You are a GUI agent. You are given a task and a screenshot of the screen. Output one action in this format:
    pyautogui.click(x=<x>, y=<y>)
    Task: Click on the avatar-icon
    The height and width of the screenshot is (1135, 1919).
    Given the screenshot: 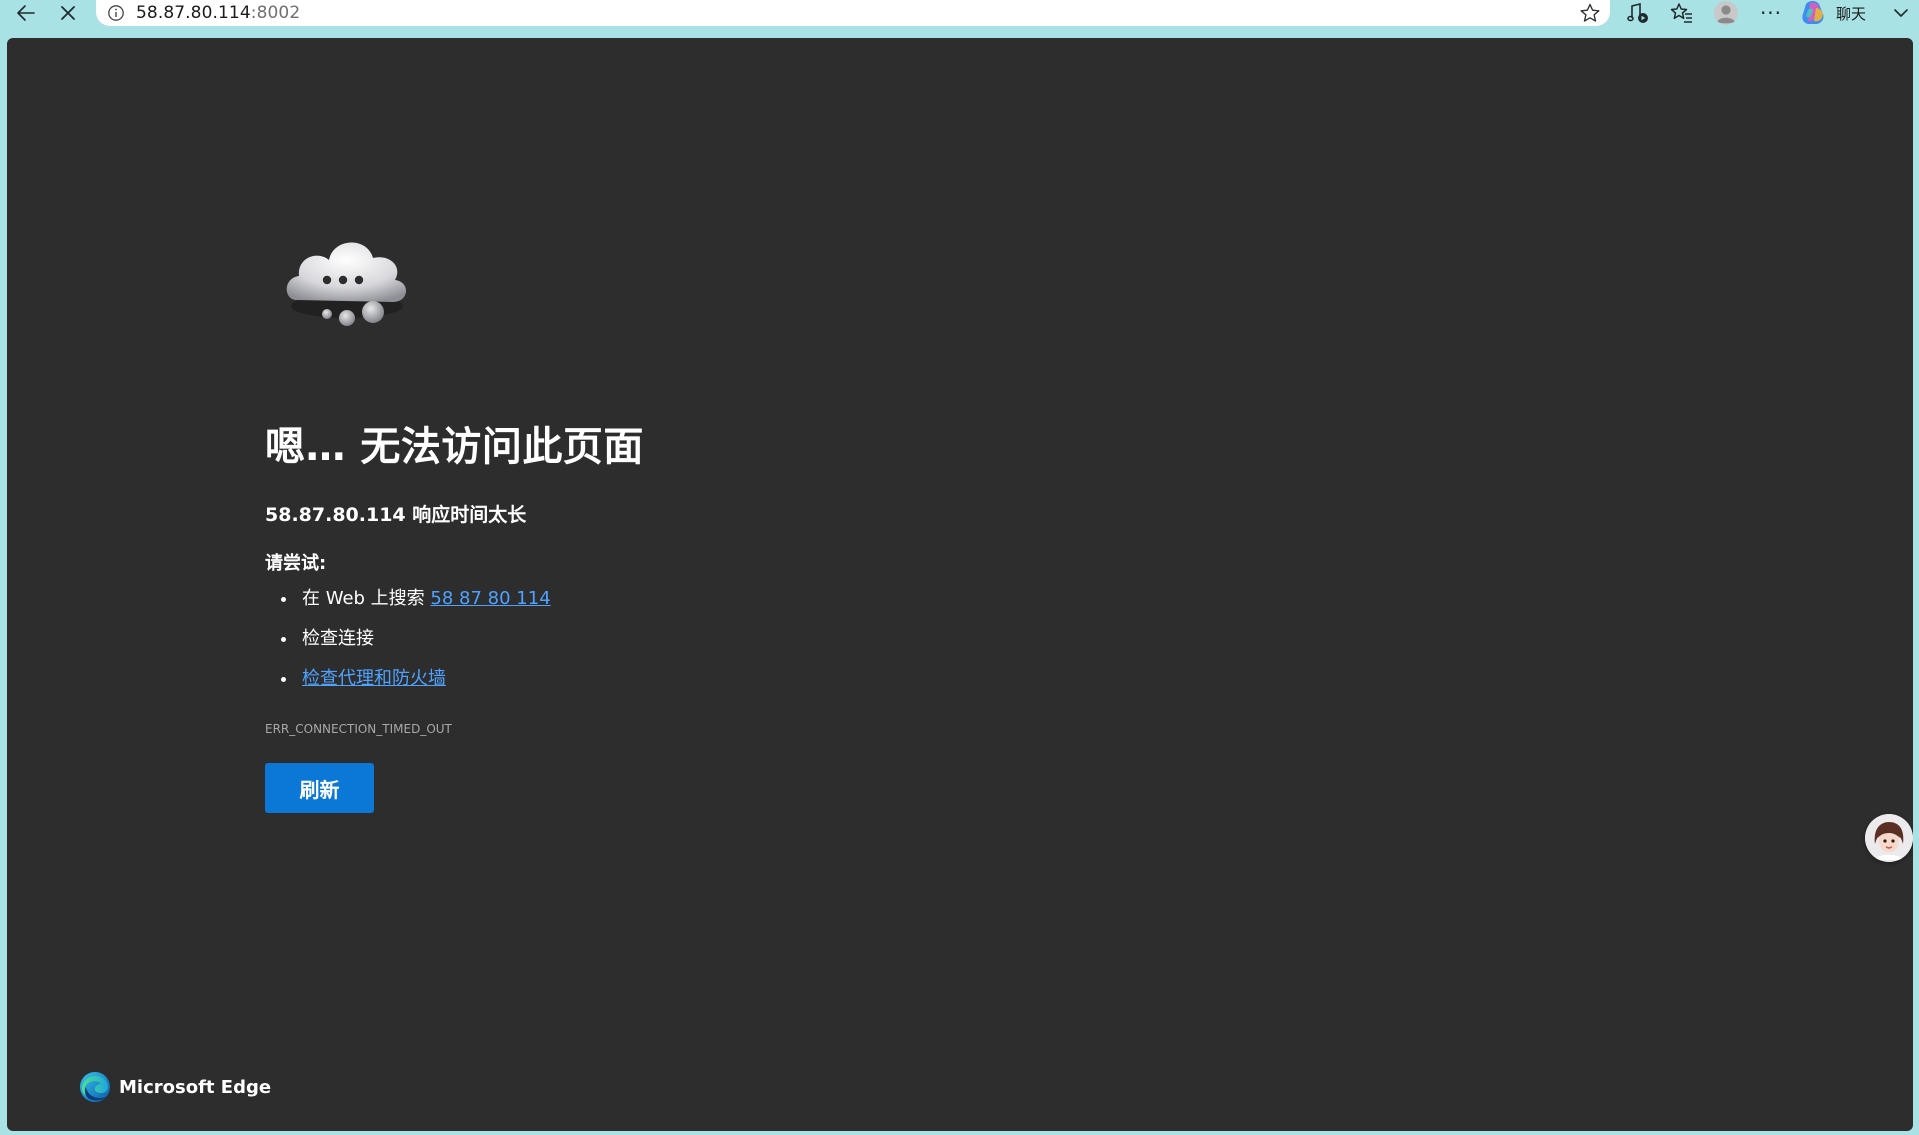 What is the action you would take?
    pyautogui.click(x=1889, y=838)
    